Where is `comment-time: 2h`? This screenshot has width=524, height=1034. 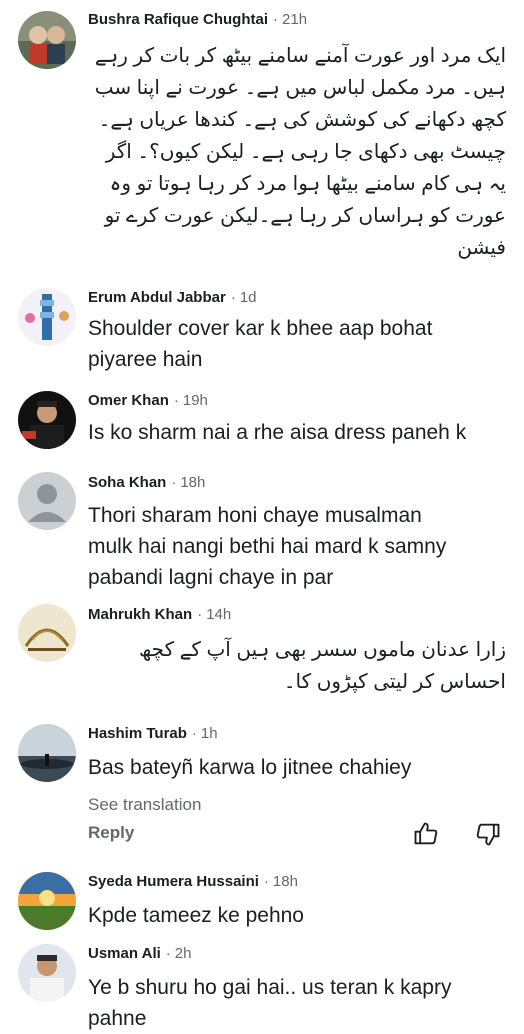 comment-time: 2h is located at coordinates (183, 953).